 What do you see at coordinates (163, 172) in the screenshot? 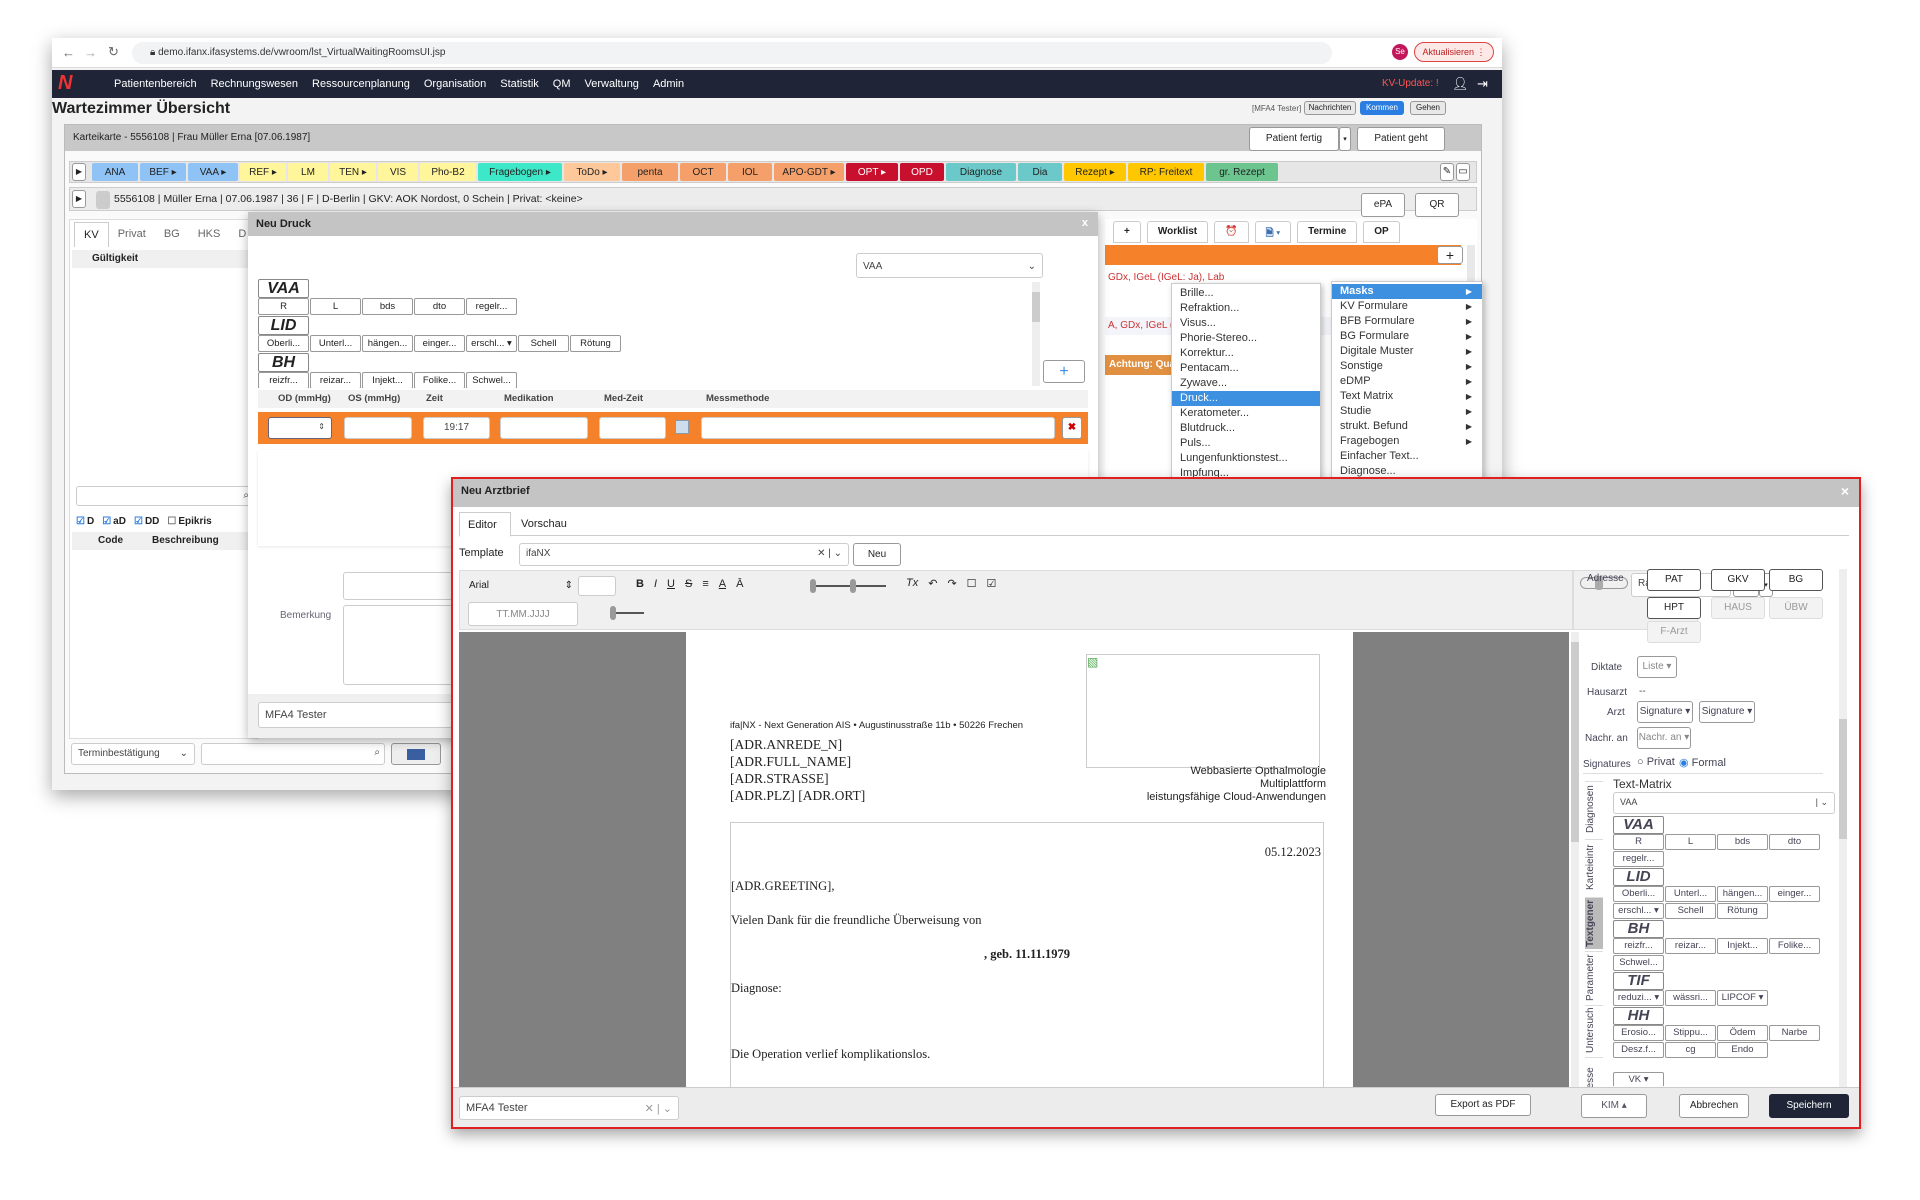
I see `toolbar-button-bef: BEF ▸` at bounding box center [163, 172].